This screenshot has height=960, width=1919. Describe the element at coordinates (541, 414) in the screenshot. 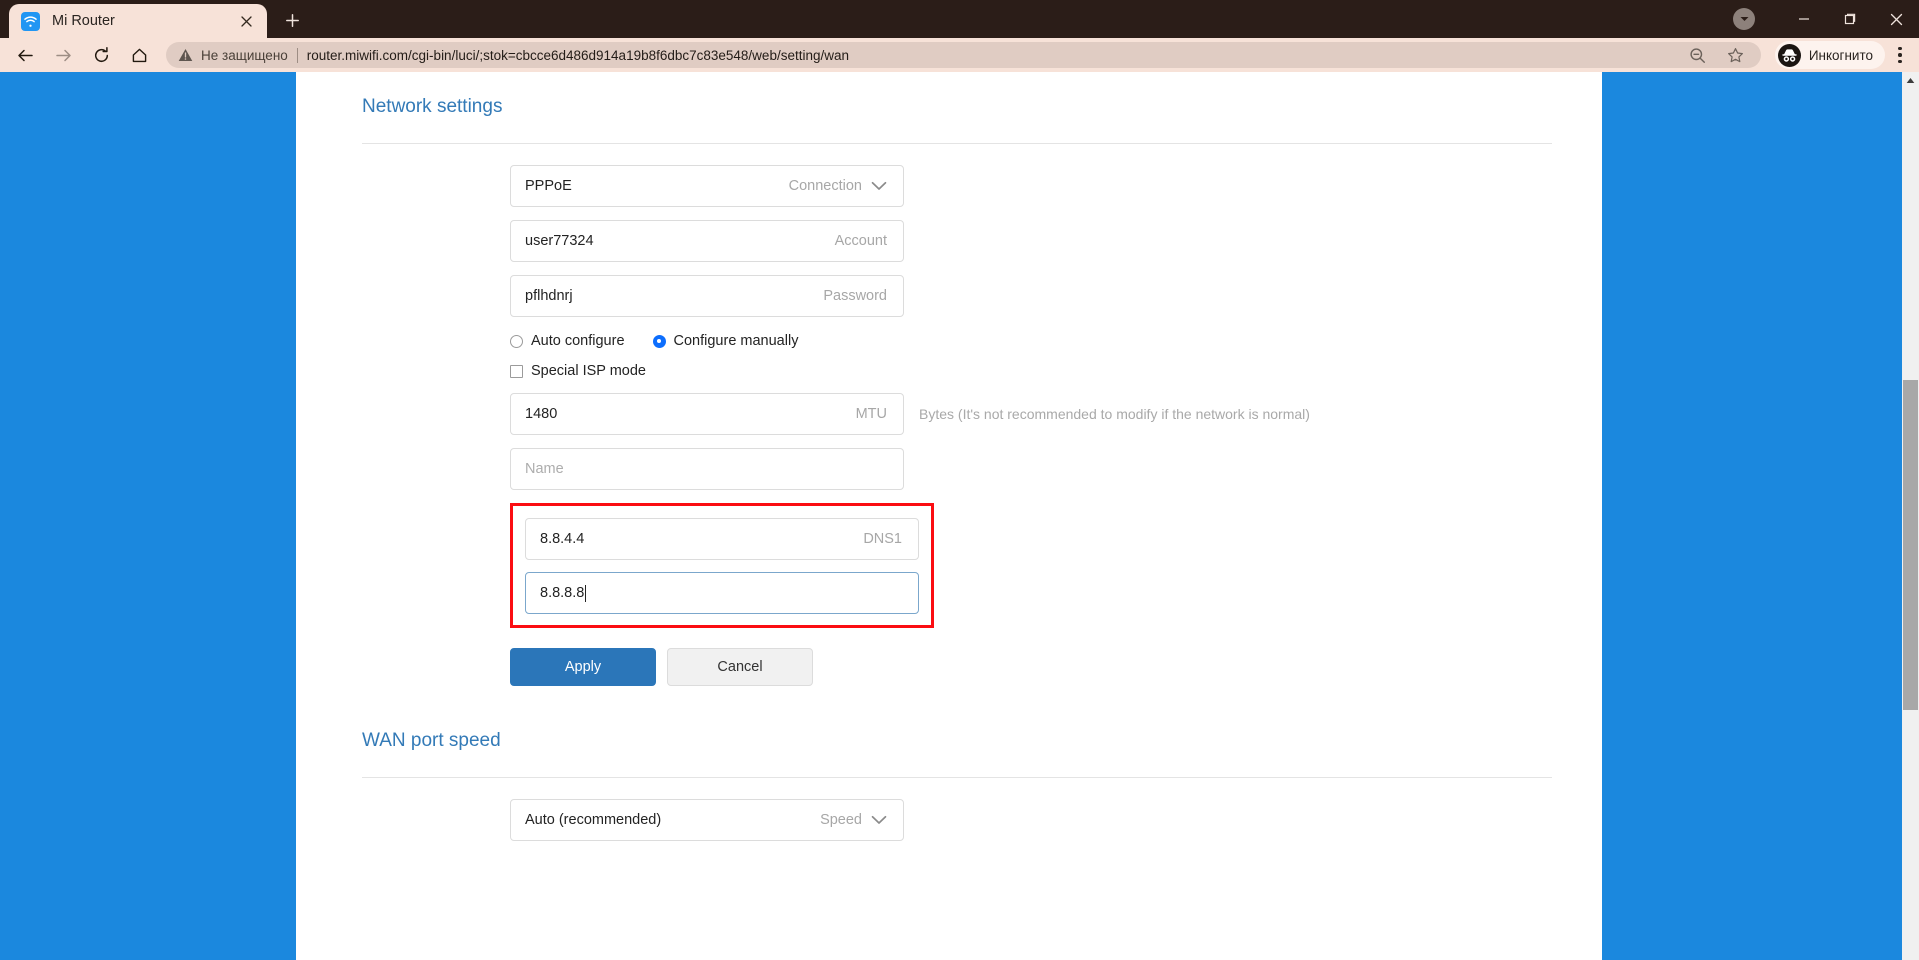

I see `mtu-value: 1480` at that location.